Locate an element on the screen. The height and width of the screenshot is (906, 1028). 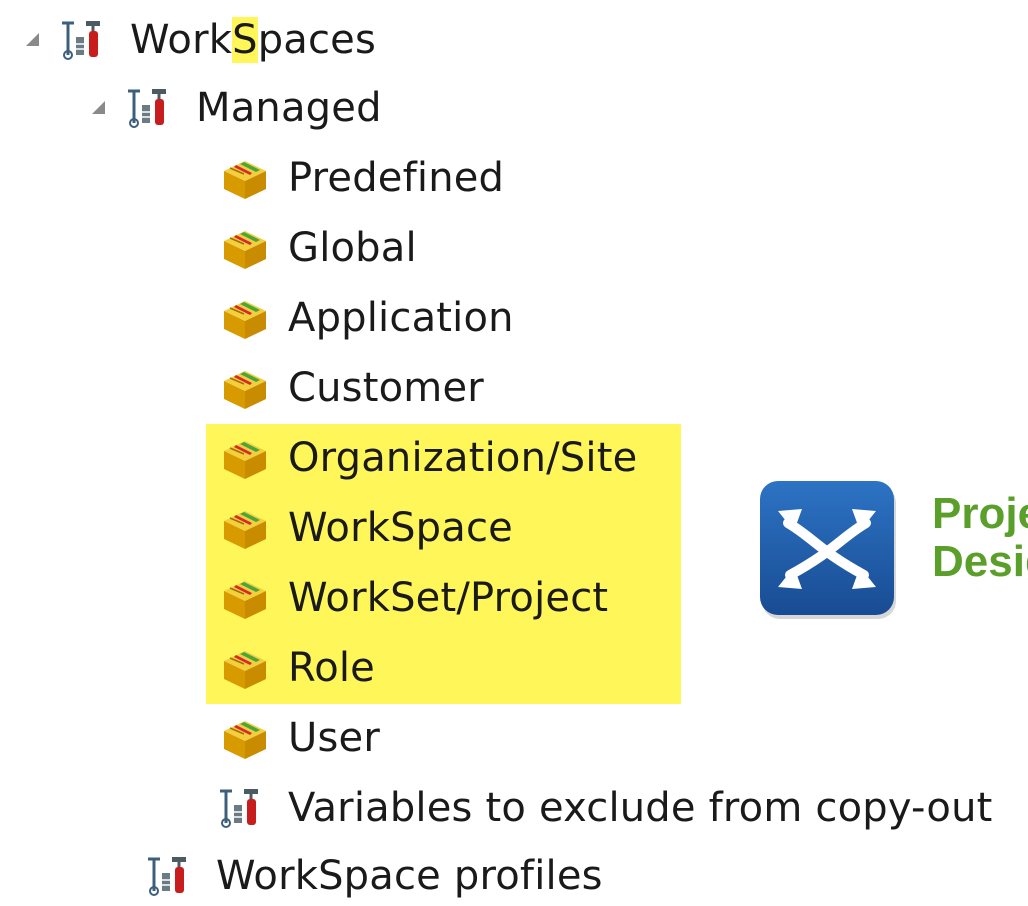
tree-node-workset-project: WorkSet/Project is located at coordinates (412, 598).